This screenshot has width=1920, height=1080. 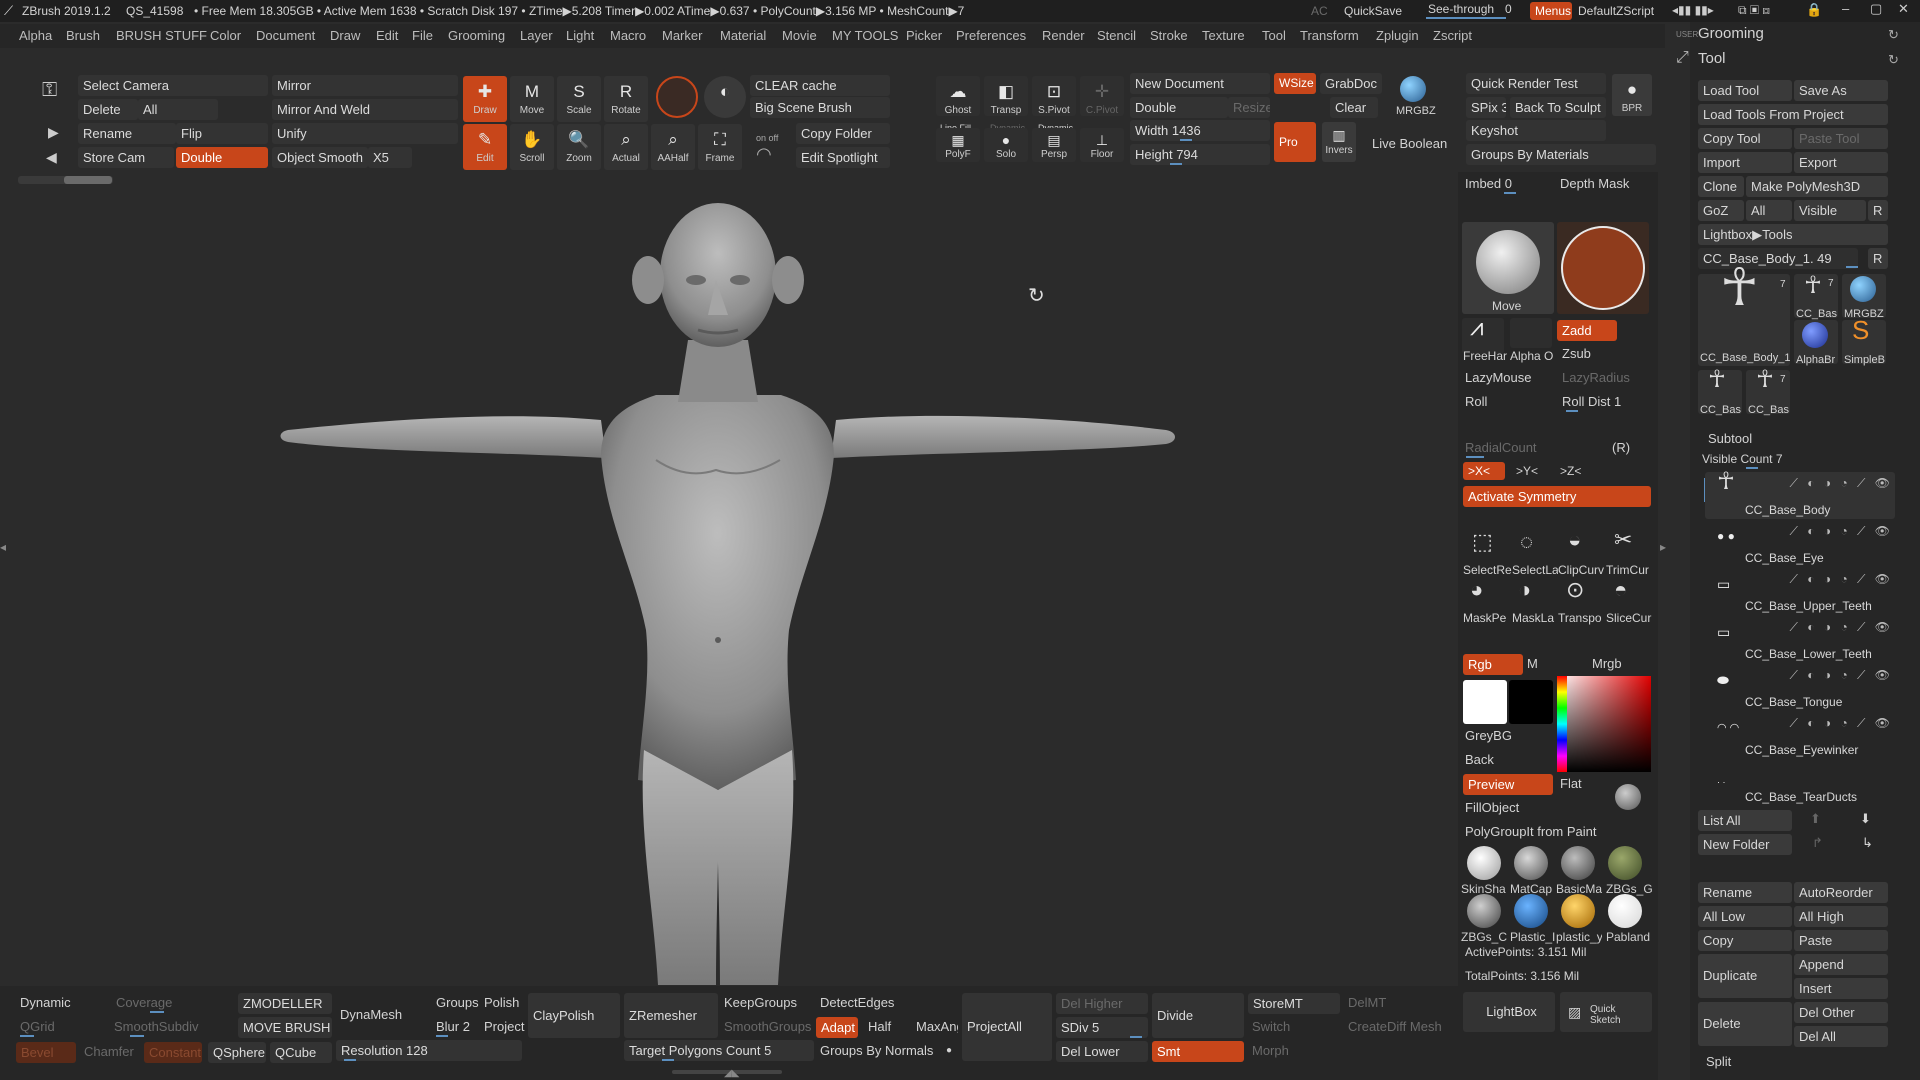 I want to click on bevel-toggle: Bevel, so click(x=46, y=1052).